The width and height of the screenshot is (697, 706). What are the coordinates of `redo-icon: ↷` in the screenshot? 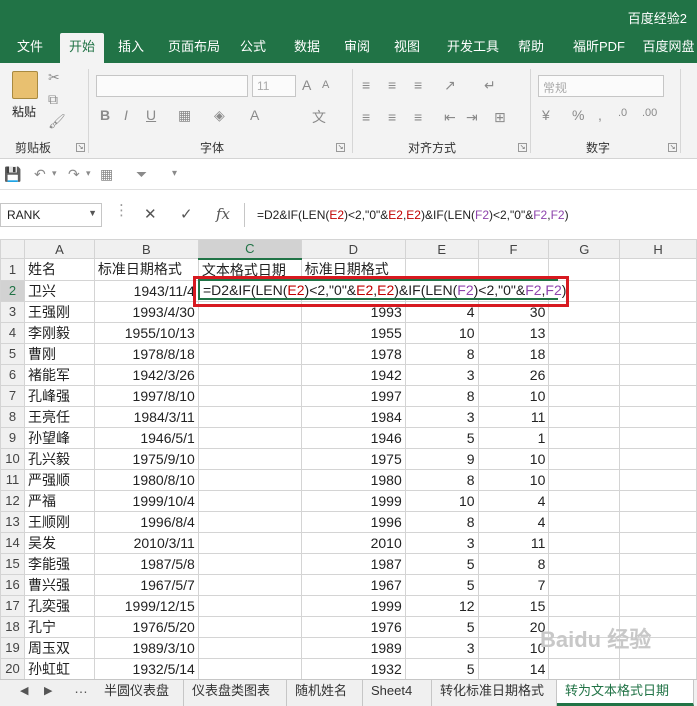 It's located at (74, 174).